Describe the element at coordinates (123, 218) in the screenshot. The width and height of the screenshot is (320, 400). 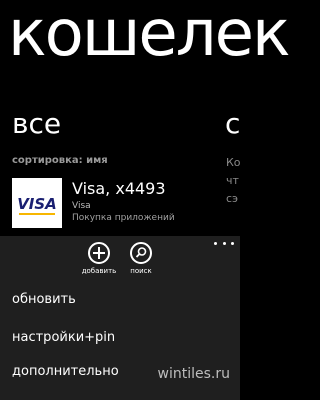
I see `card-purpose: Покупка приложений` at that location.